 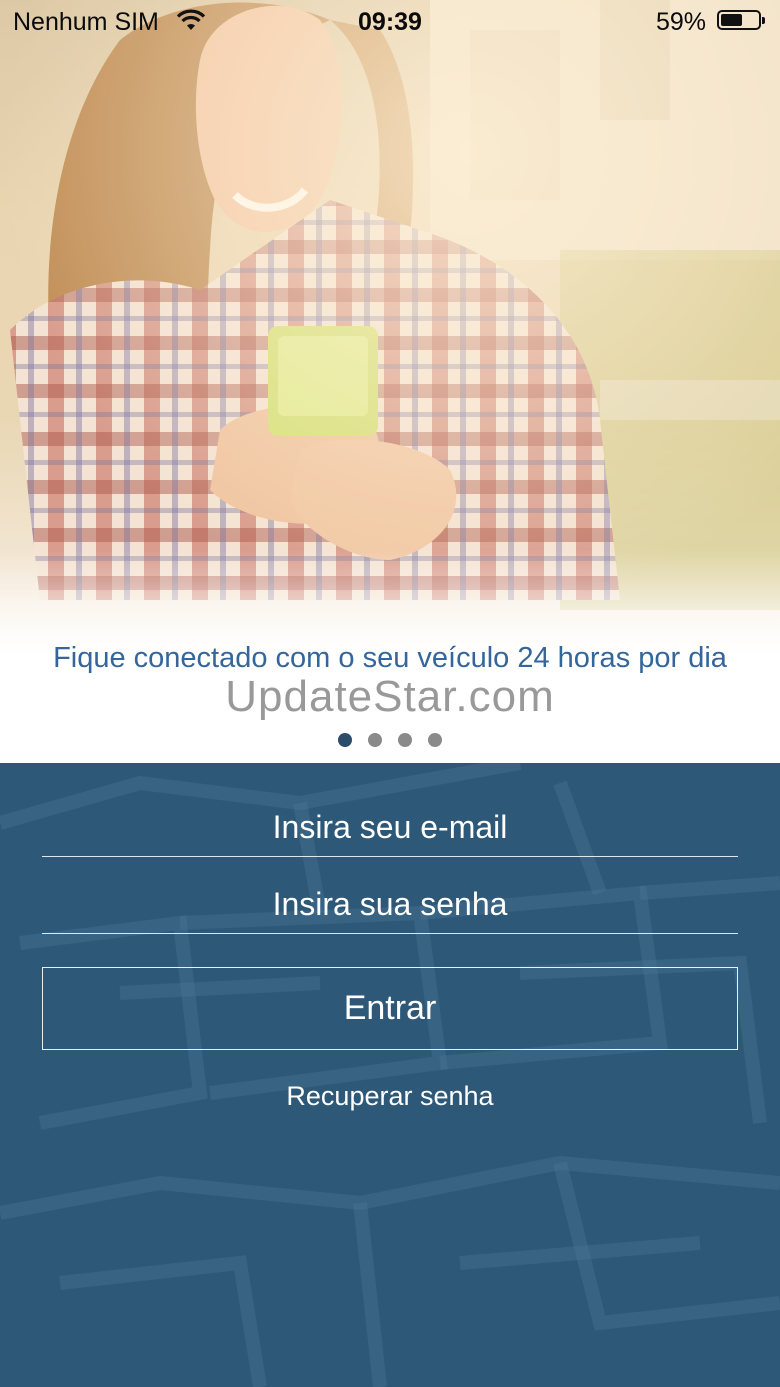 I want to click on email-input, so click(x=390, y=818).